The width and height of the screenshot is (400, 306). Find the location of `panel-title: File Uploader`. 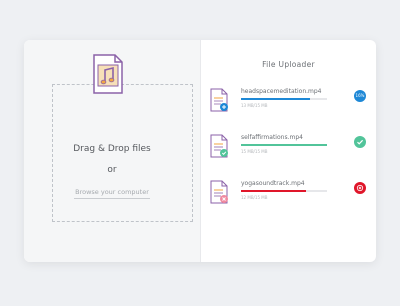

panel-title: File Uploader is located at coordinates (288, 64).